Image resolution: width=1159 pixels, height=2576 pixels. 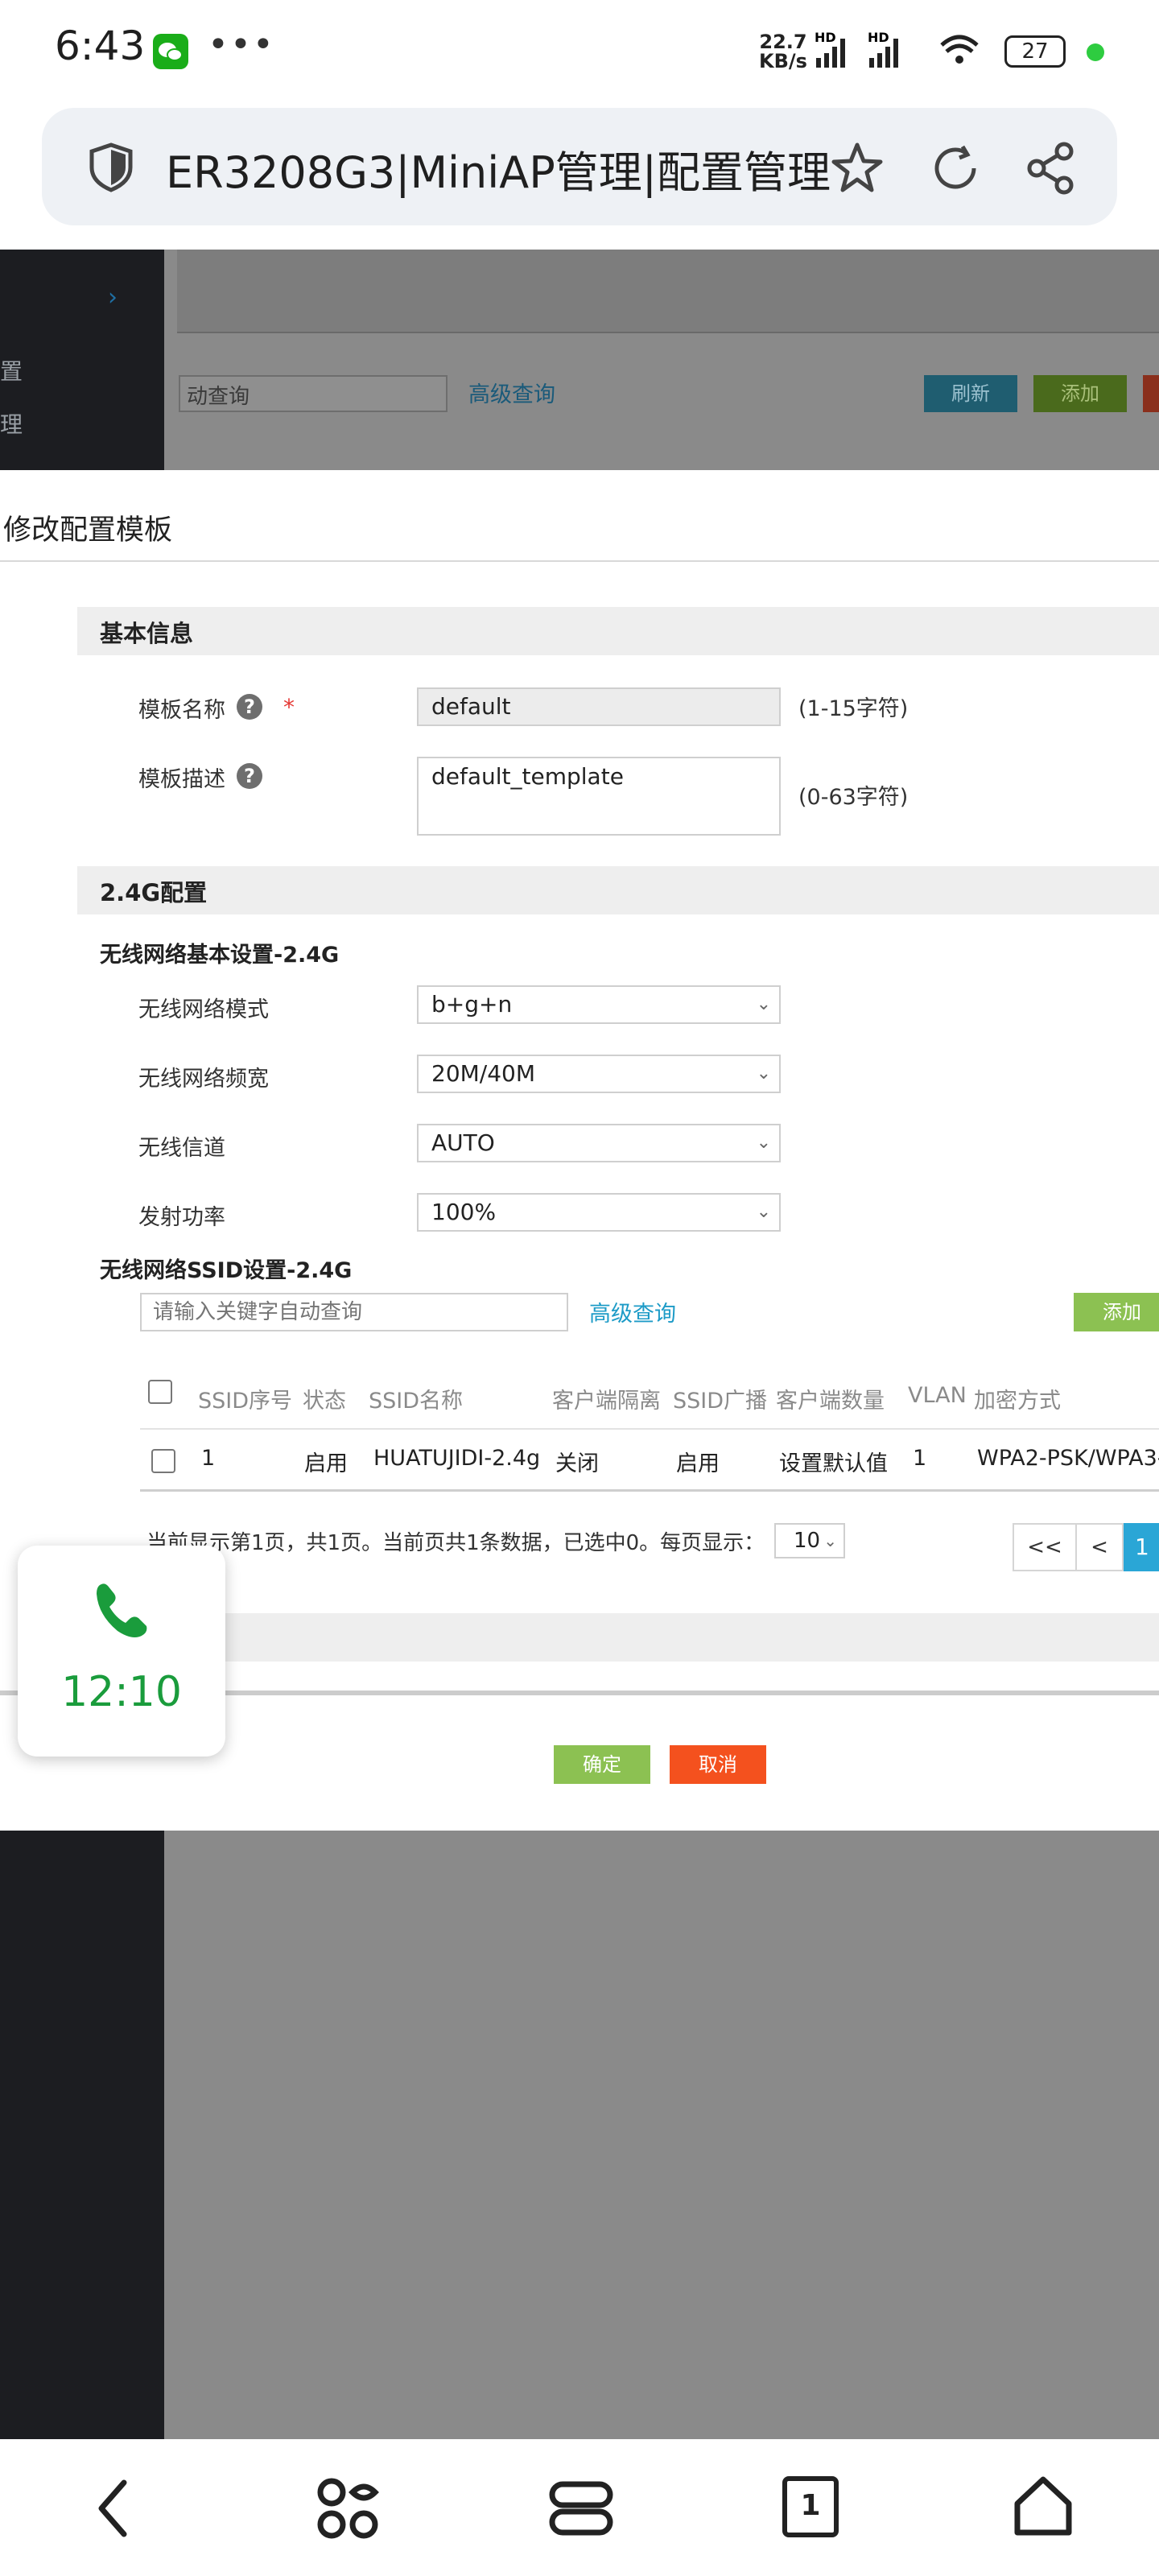 I want to click on reload-icon, so click(x=955, y=168).